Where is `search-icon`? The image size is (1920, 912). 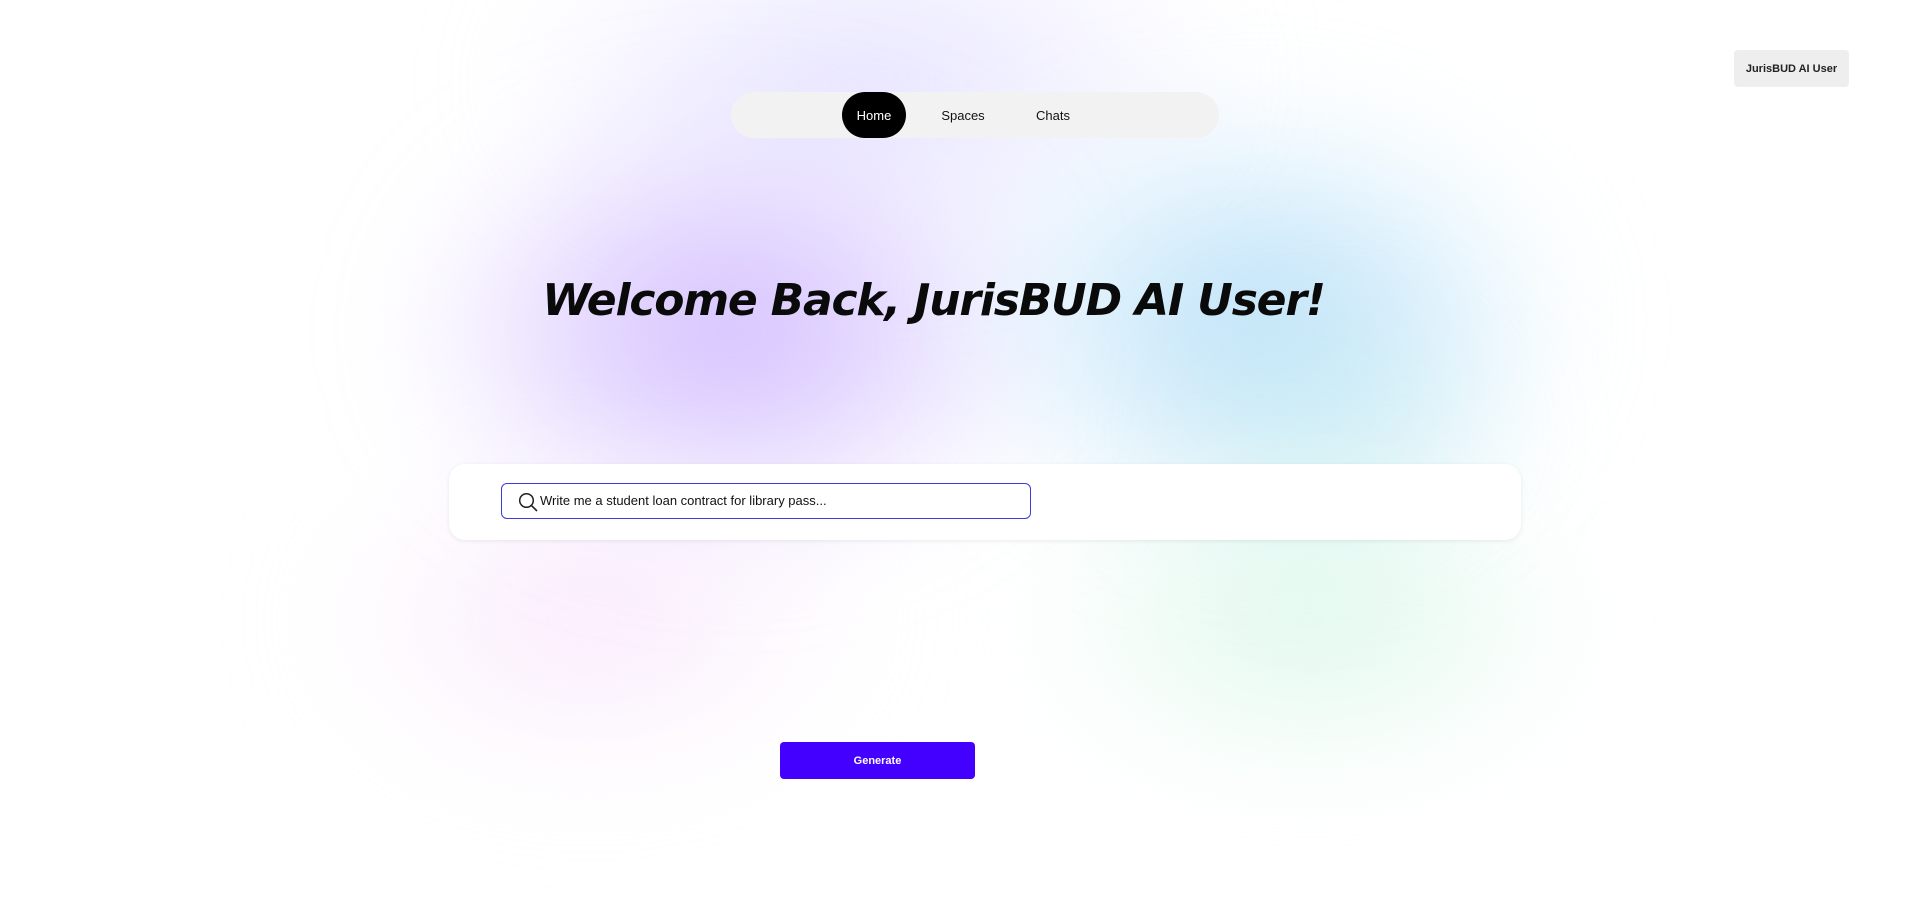 search-icon is located at coordinates (528, 502).